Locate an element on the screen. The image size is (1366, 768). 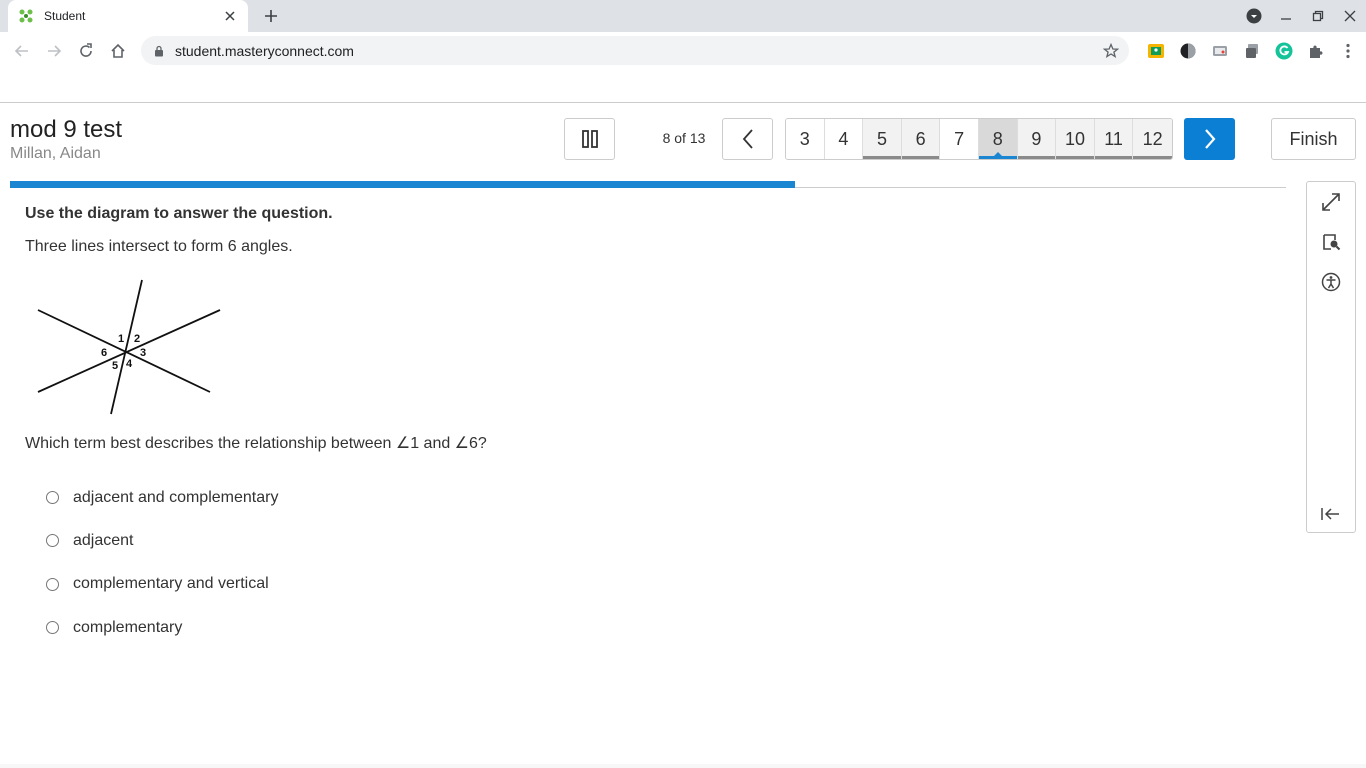
choice-label: adjacent is located at coordinates (103, 540).